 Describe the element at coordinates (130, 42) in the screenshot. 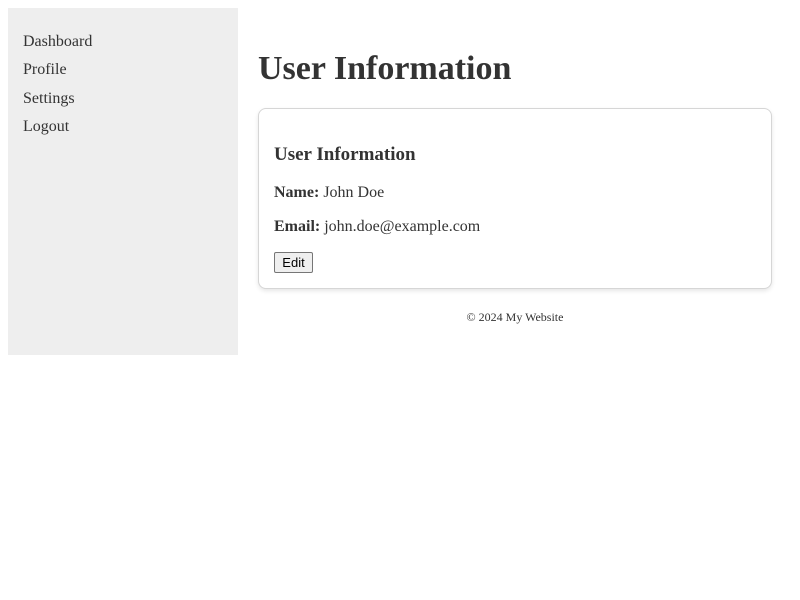

I see `sidebar-item-dashboard: Dashboard` at that location.